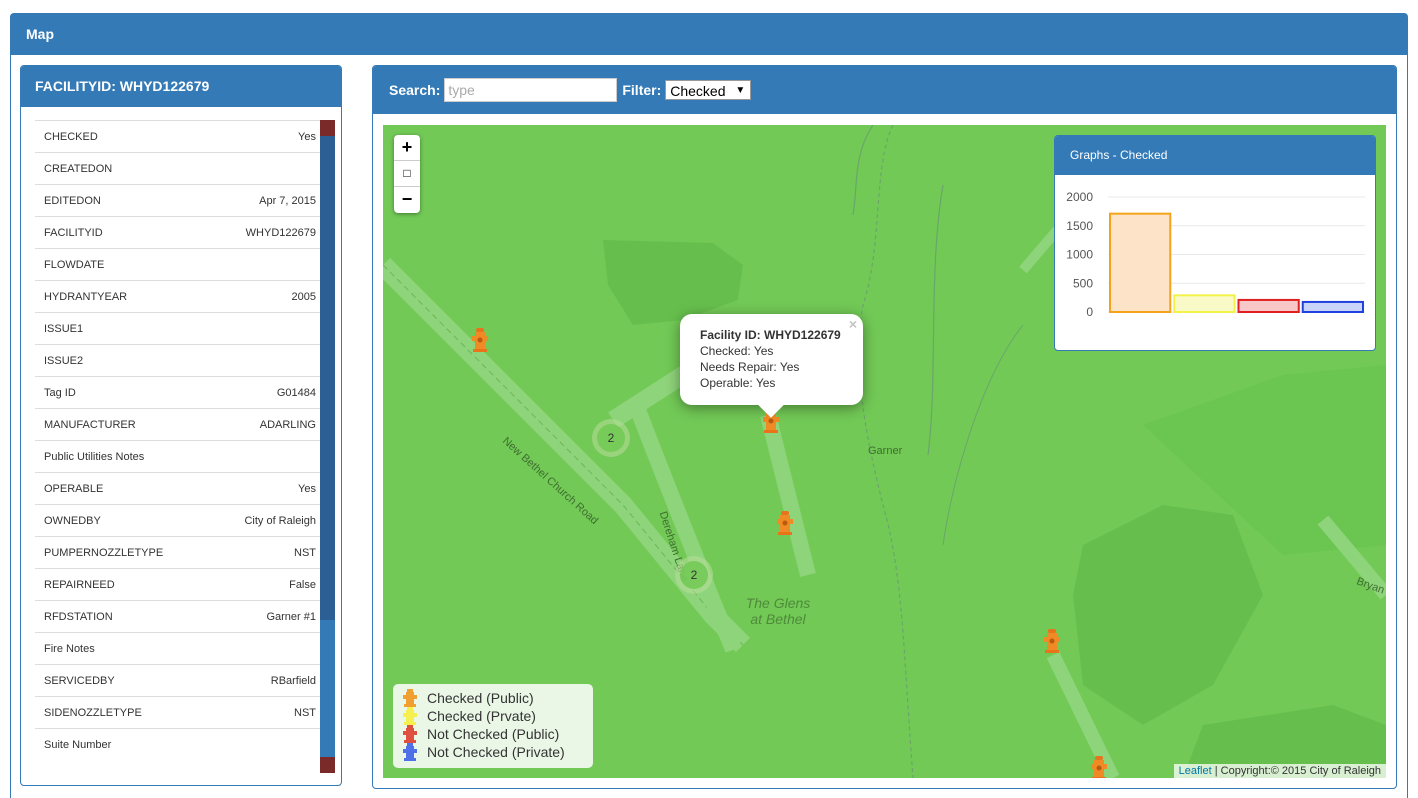 This screenshot has height=798, width=1418. What do you see at coordinates (1079, 226) in the screenshot?
I see `y-tick-label: 1500` at bounding box center [1079, 226].